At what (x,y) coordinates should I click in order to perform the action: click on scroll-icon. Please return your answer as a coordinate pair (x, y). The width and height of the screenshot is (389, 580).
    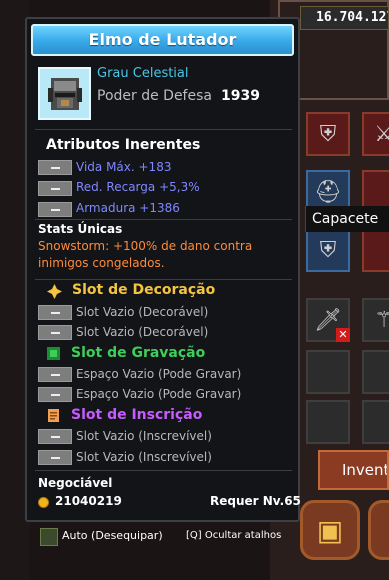
    Looking at the image, I should click on (53, 415).